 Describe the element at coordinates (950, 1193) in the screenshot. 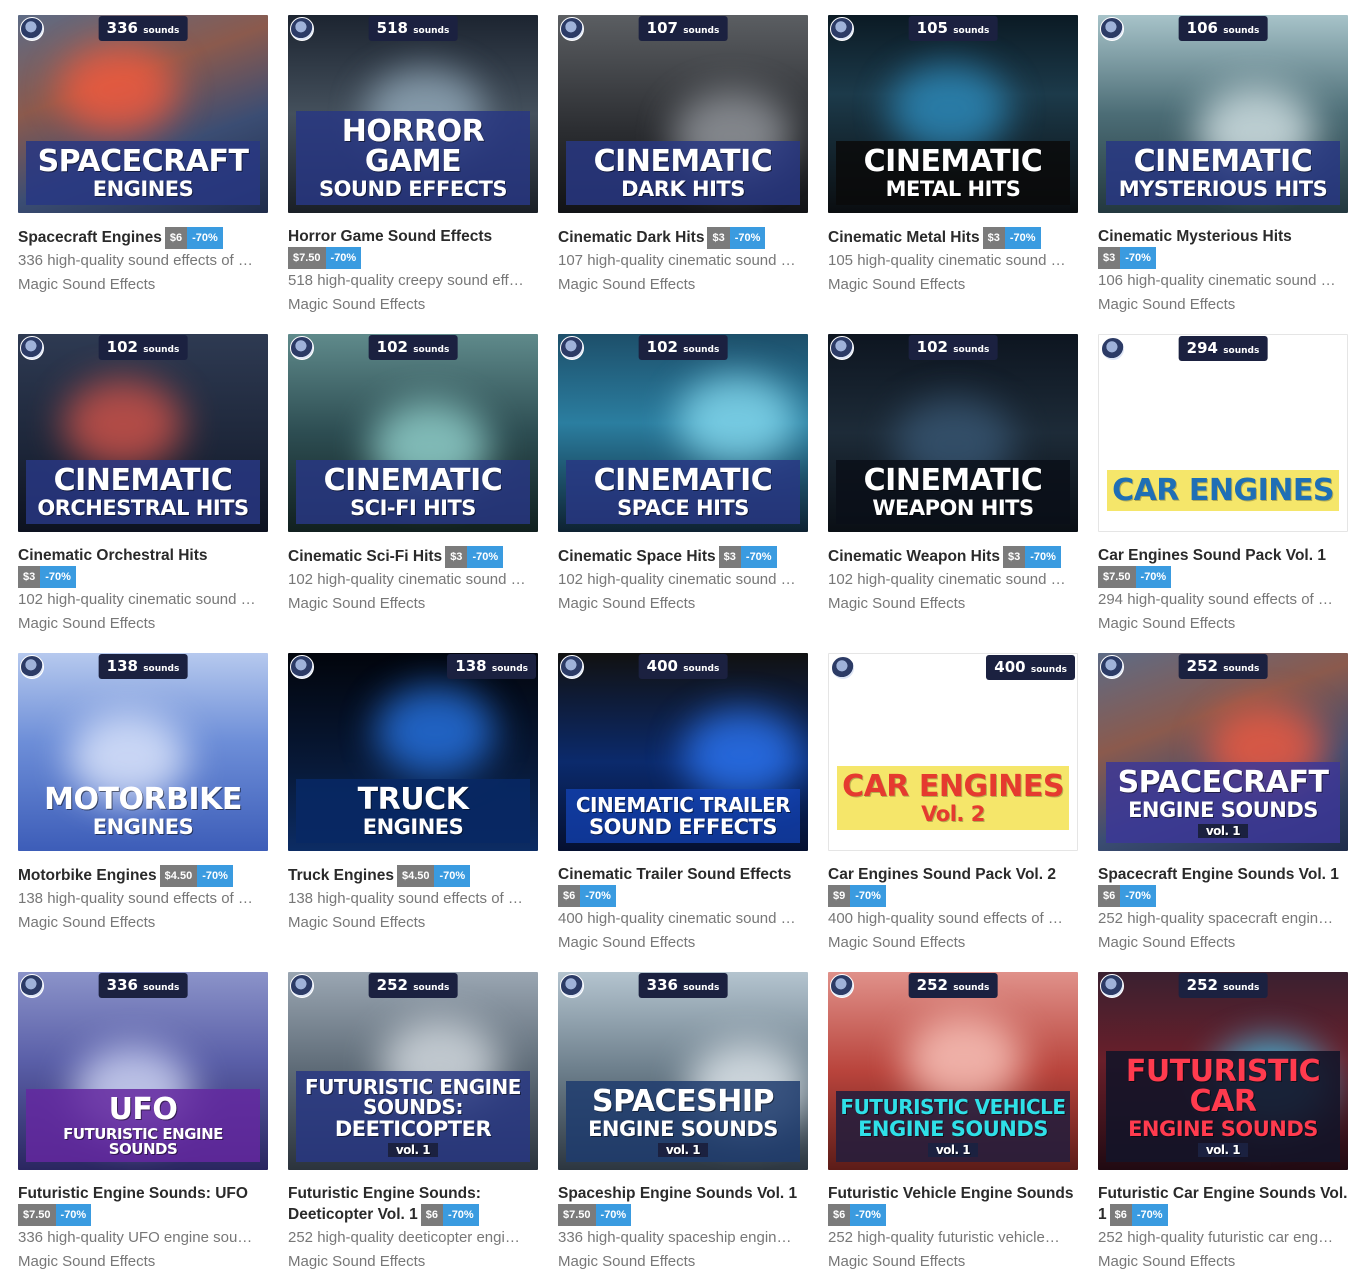

I see `product-title: Futuristic Vehicle Engine Sounds` at that location.